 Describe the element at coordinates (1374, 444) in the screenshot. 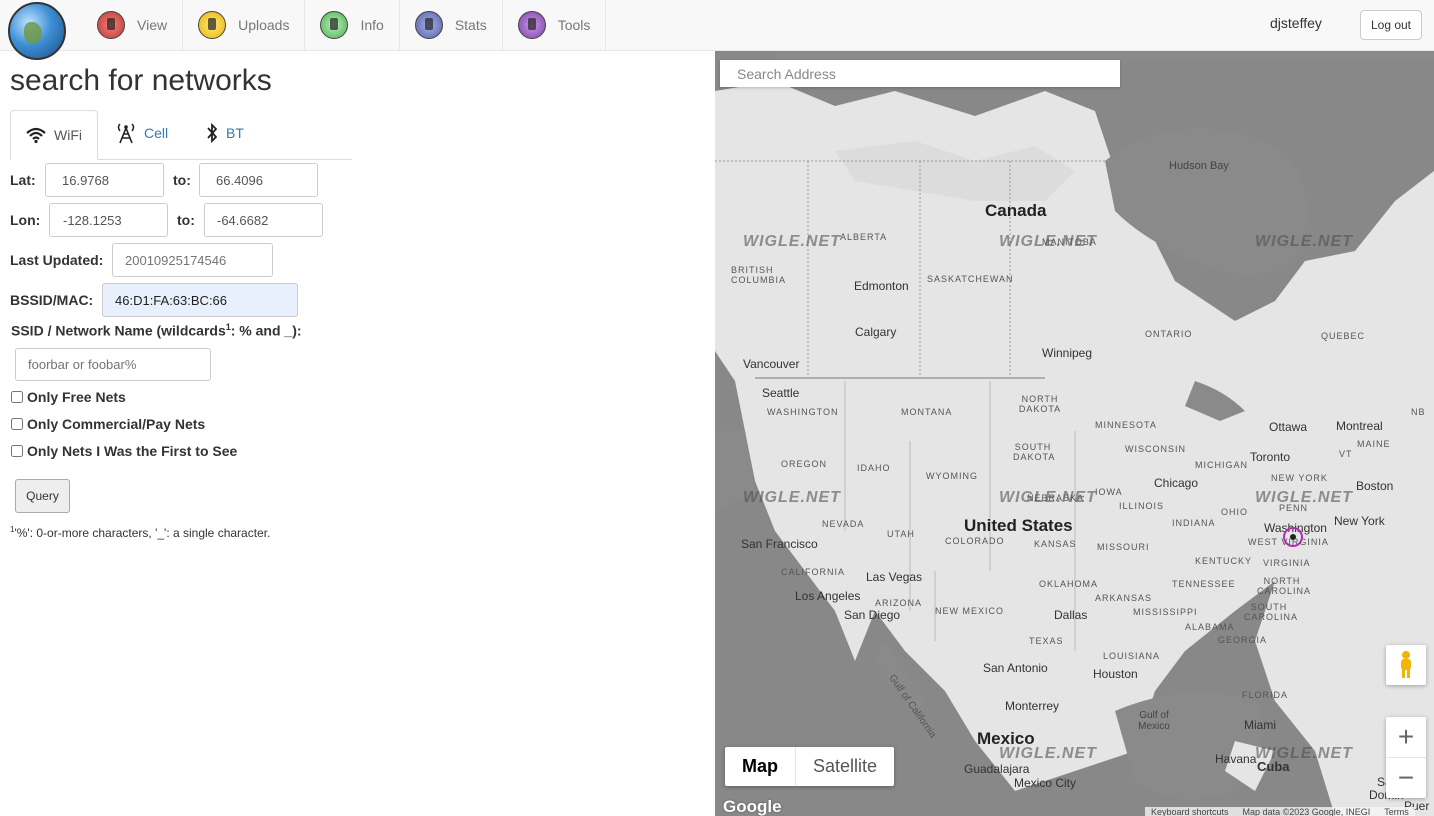

I see `region-label: MAINE` at that location.